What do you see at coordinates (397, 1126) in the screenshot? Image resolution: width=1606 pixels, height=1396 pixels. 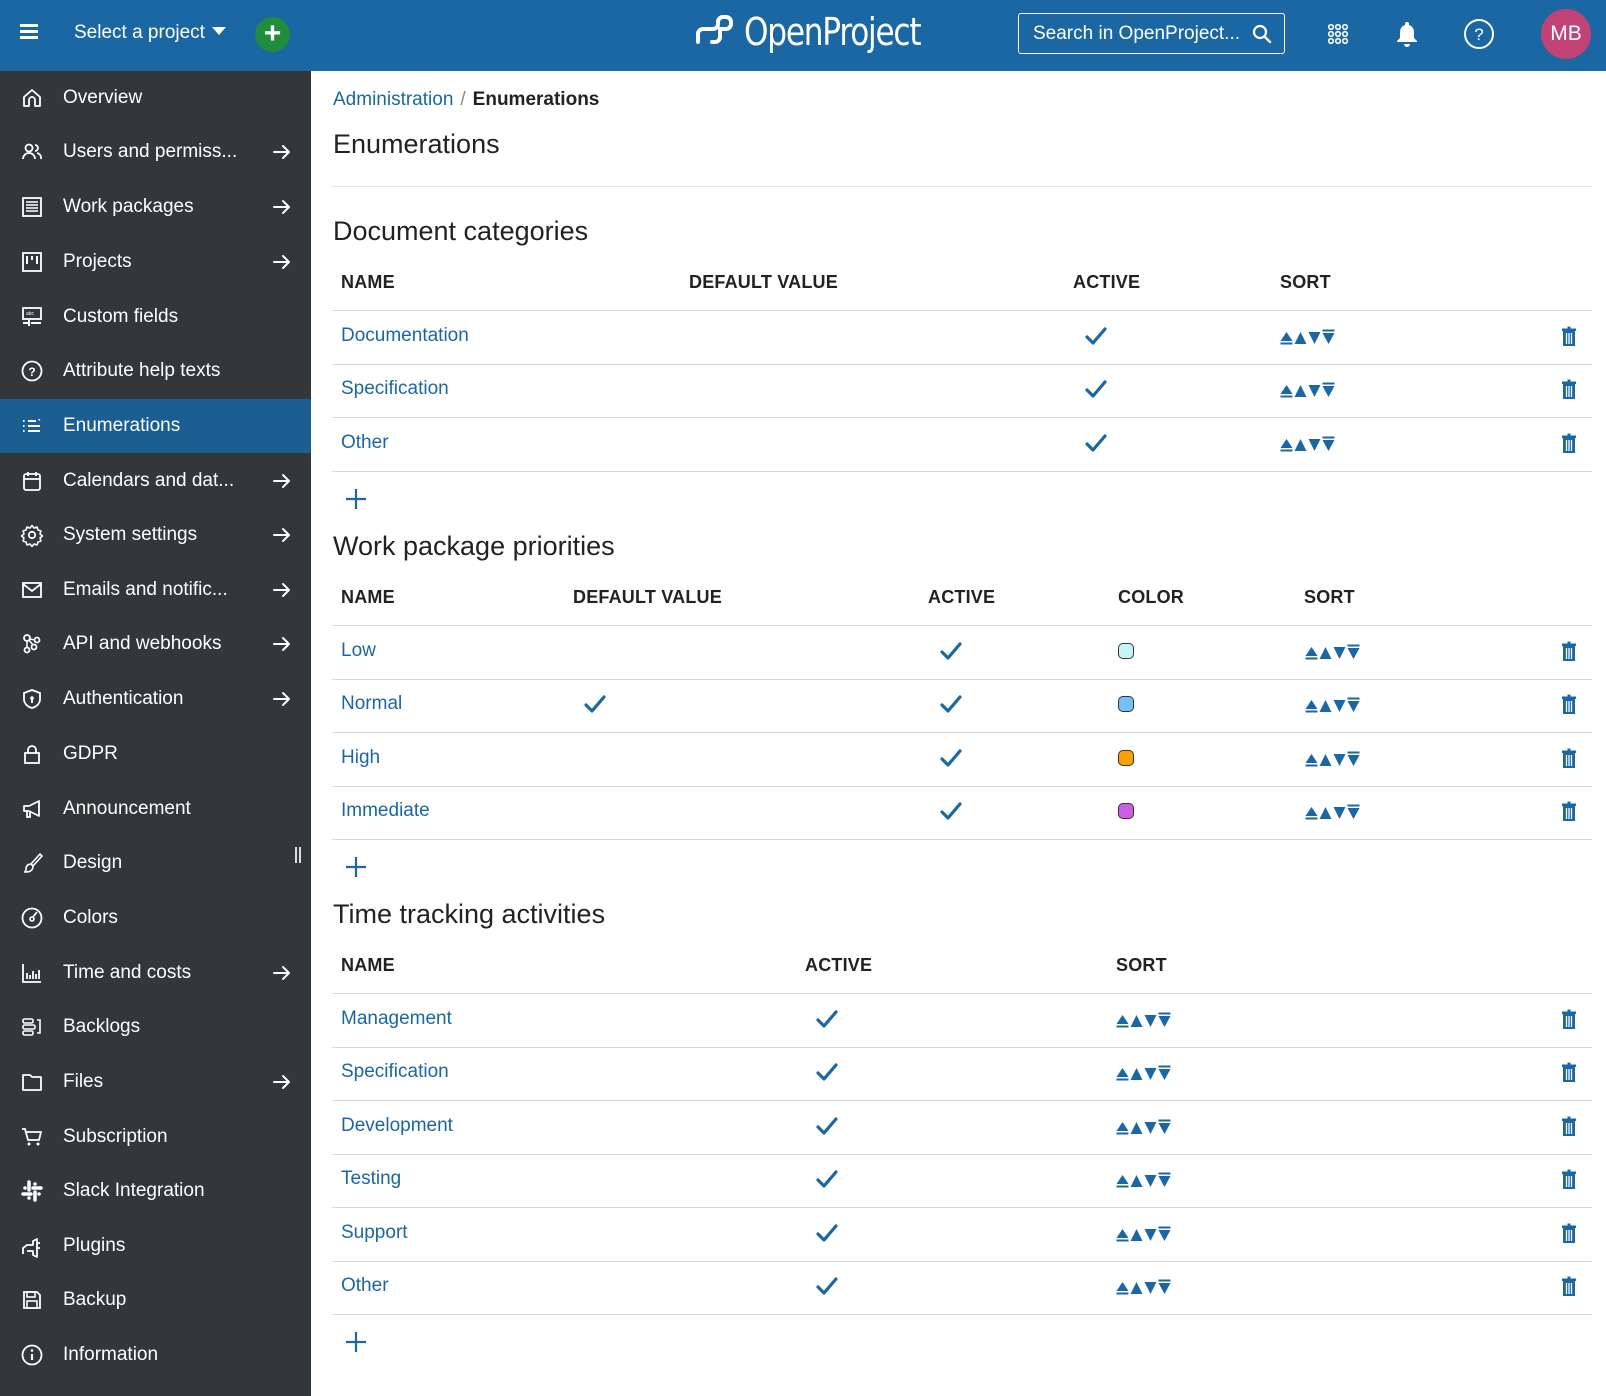 I see `enumeration-name-link: Development` at bounding box center [397, 1126].